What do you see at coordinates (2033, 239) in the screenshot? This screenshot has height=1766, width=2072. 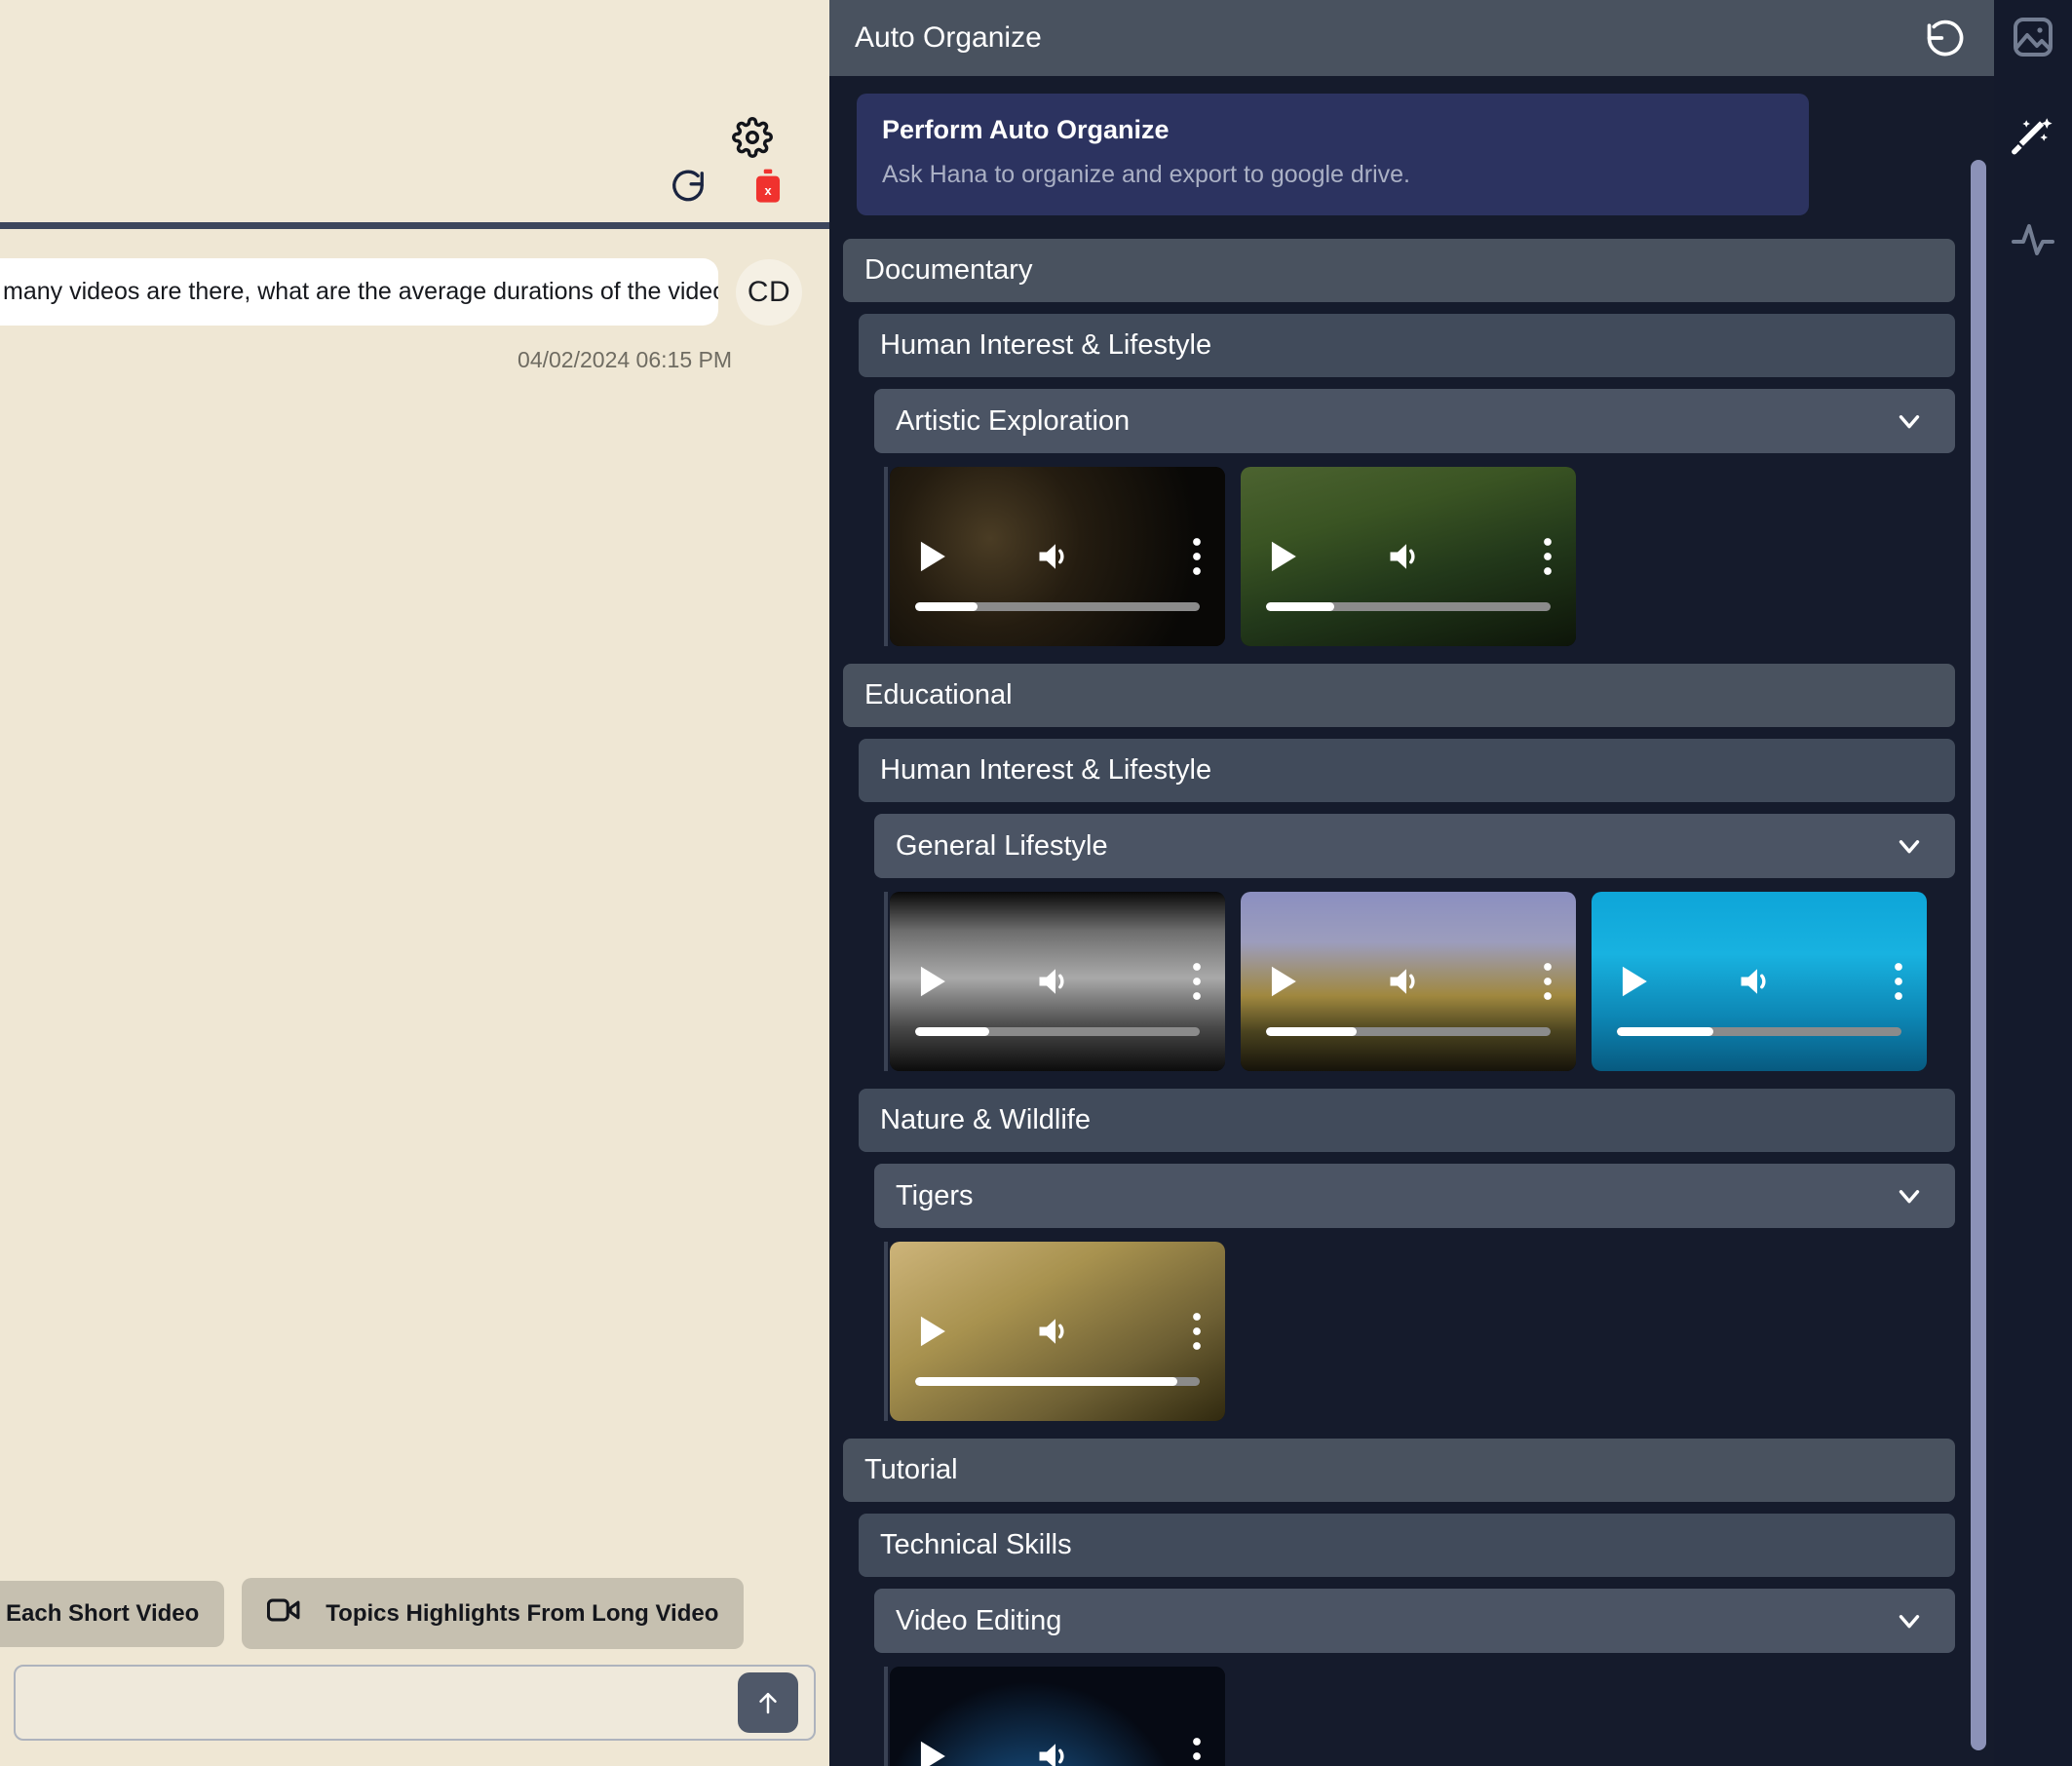 I see `activity-pulse-icon` at bounding box center [2033, 239].